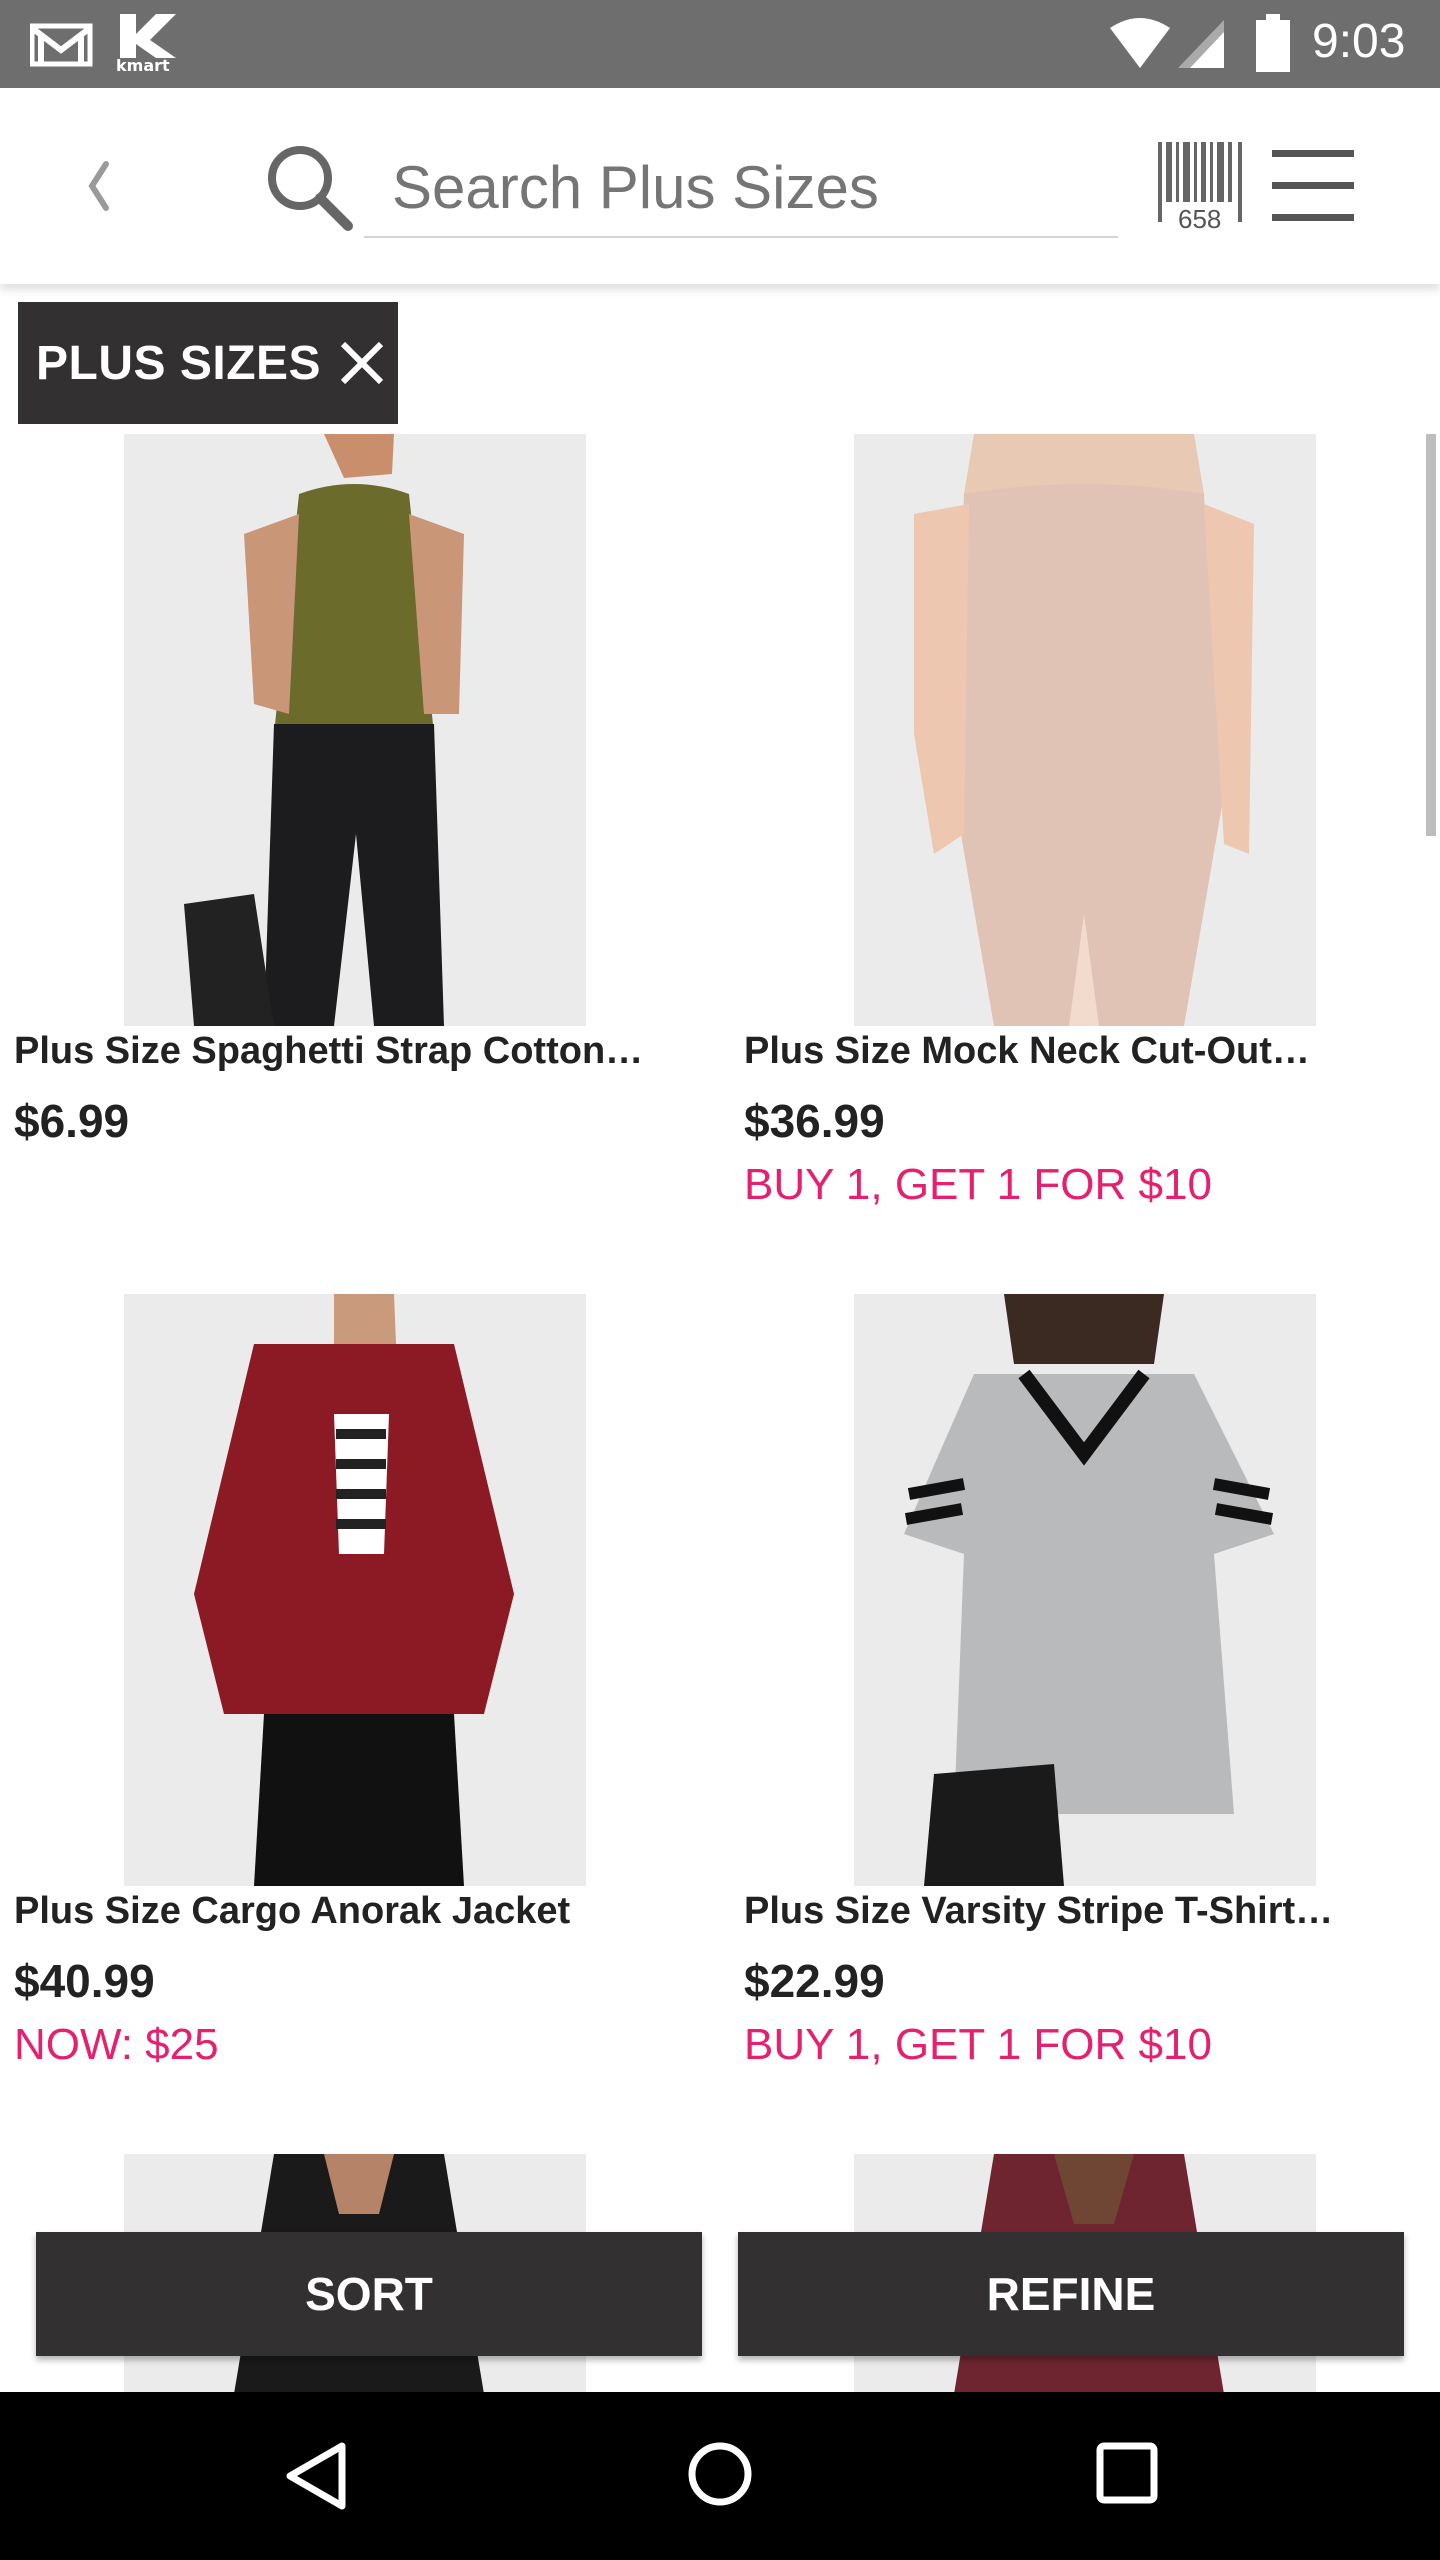 The width and height of the screenshot is (1440, 2560). What do you see at coordinates (72, 1121) in the screenshot?
I see `product-price: $6.99` at bounding box center [72, 1121].